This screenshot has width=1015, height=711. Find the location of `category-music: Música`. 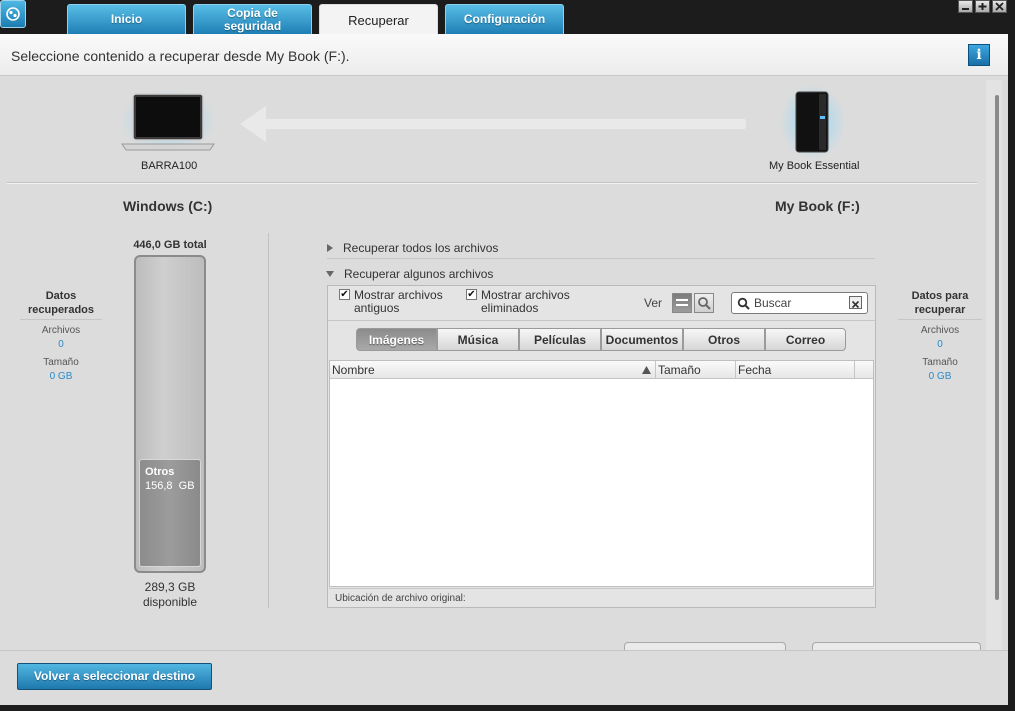

category-music: Música is located at coordinates (478, 339).